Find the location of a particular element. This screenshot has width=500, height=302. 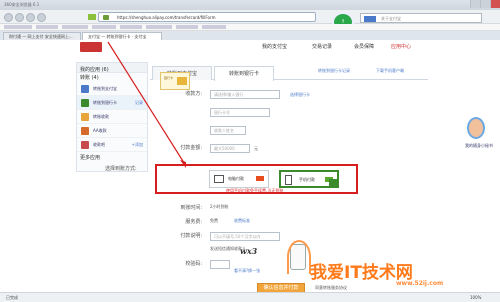

amount-unit: 元 is located at coordinates (256, 148).